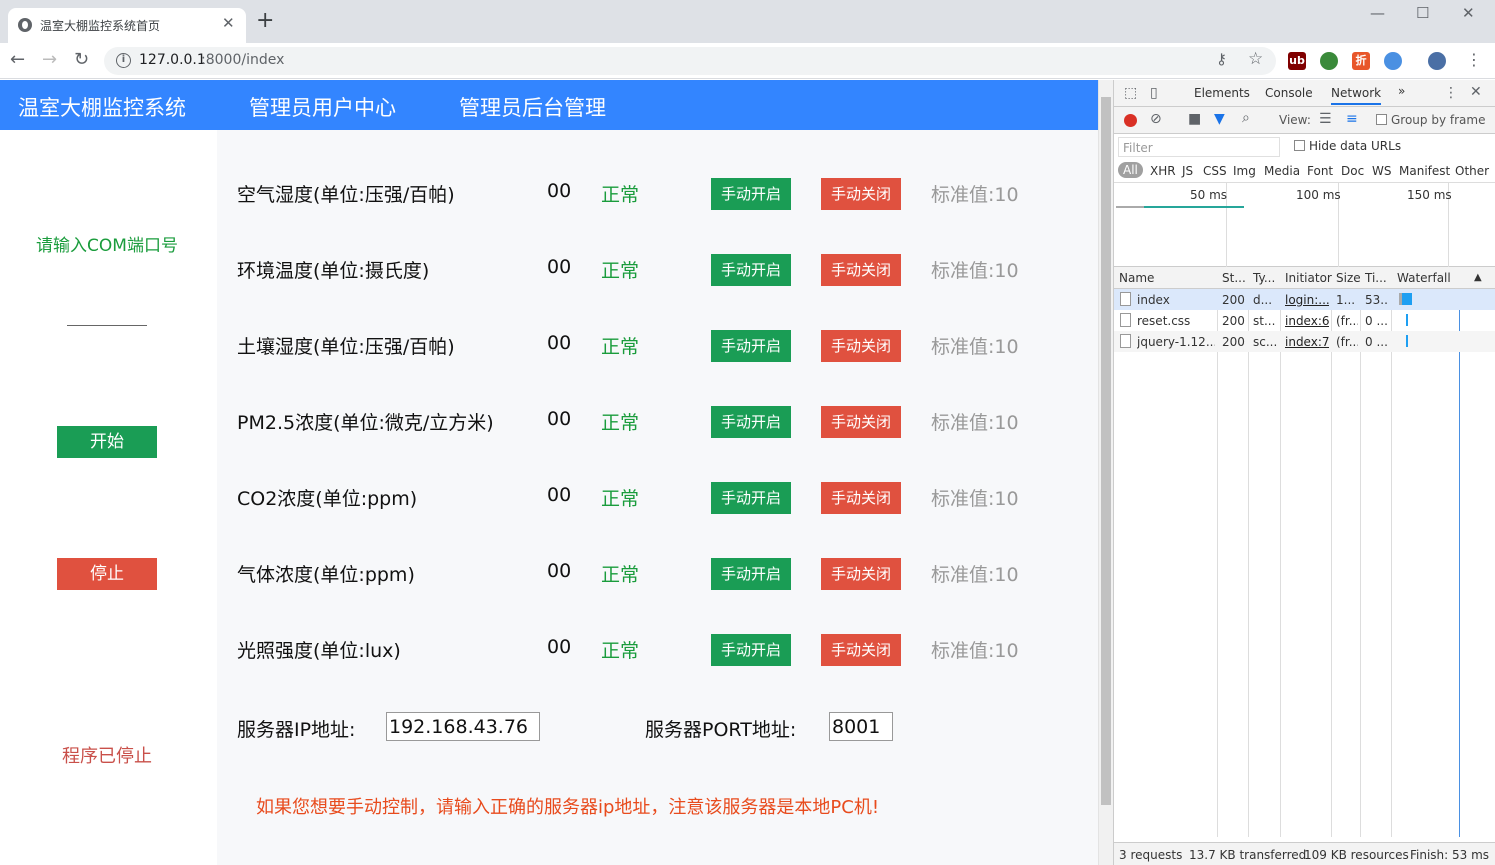 The height and width of the screenshot is (865, 1495). I want to click on type-filter-doc: Doc, so click(1352, 171).